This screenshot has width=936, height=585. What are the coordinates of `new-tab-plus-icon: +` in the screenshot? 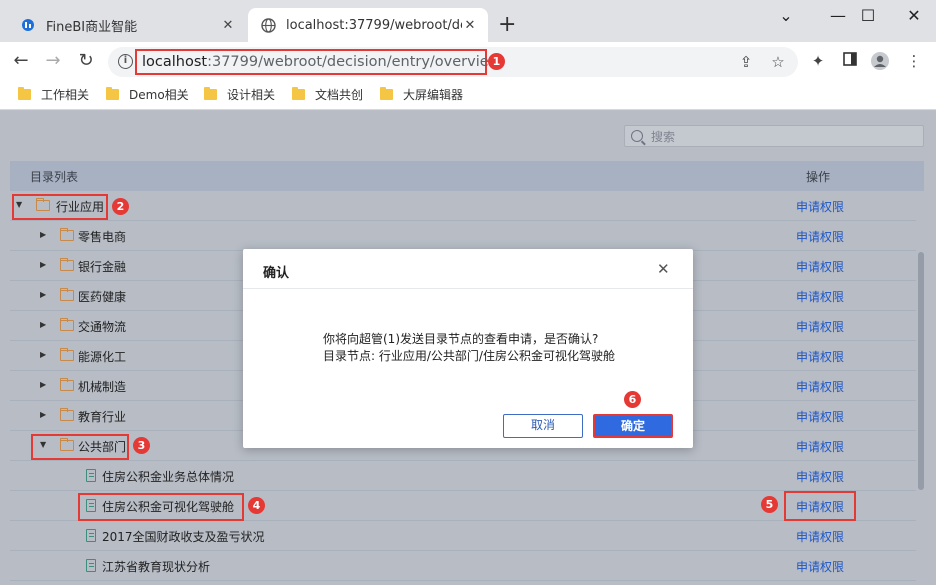 It's located at (507, 25).